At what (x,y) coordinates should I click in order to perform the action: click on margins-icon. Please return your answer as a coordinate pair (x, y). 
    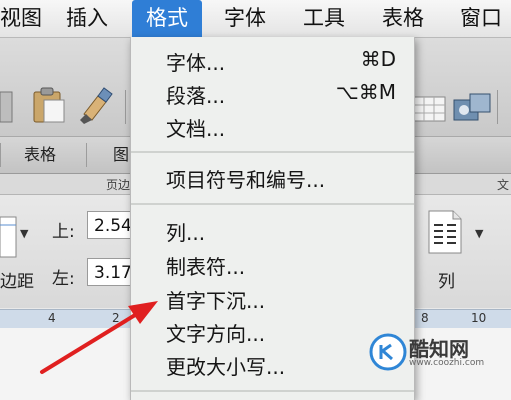
    Looking at the image, I should click on (9, 237).